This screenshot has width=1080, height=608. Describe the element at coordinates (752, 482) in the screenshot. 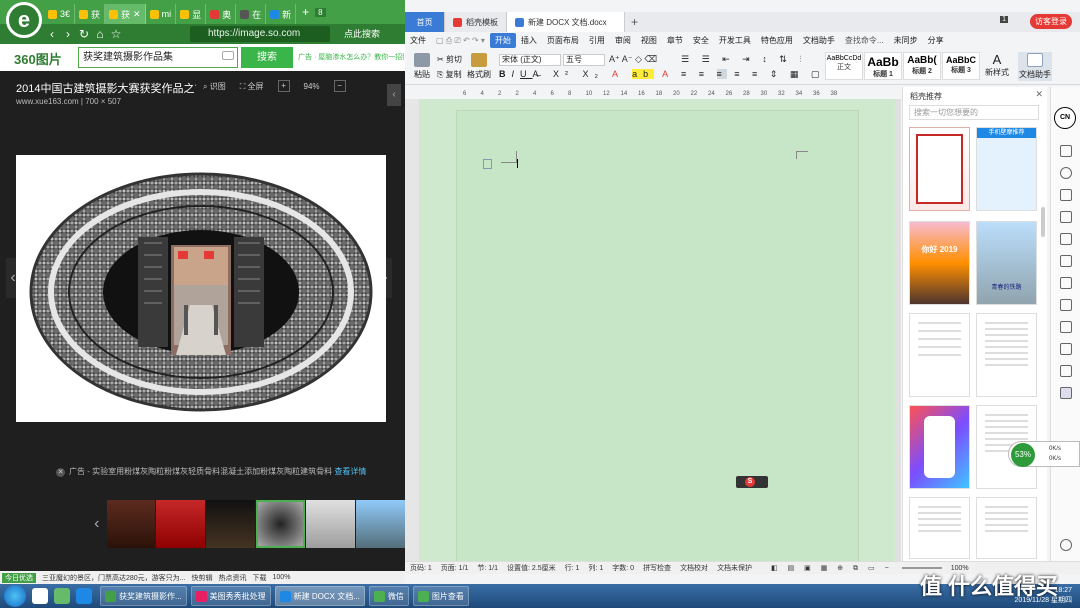

I see `sogou-ime-bar: S` at that location.